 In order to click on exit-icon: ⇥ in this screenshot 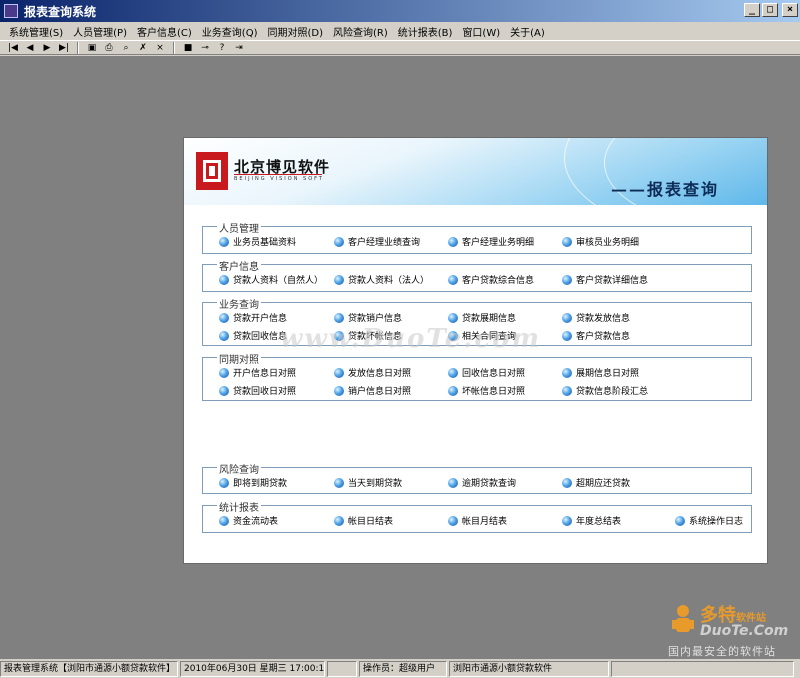, I will do `click(239, 48)`.